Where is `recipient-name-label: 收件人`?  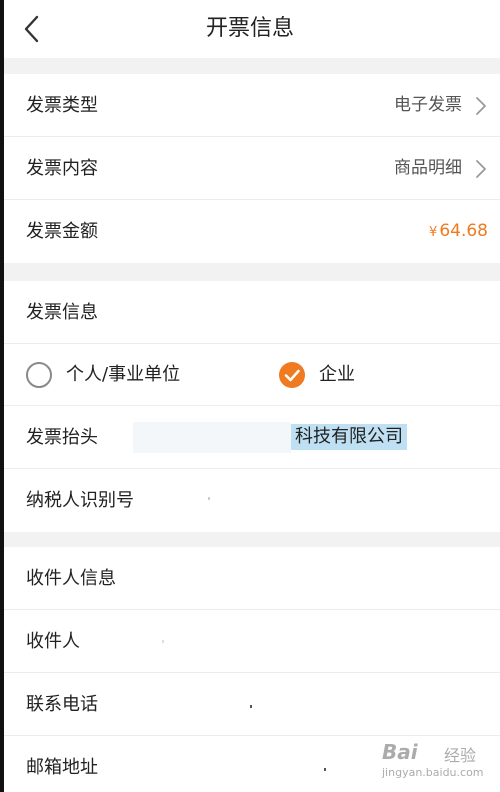 recipient-name-label: 收件人 is located at coordinates (53, 641).